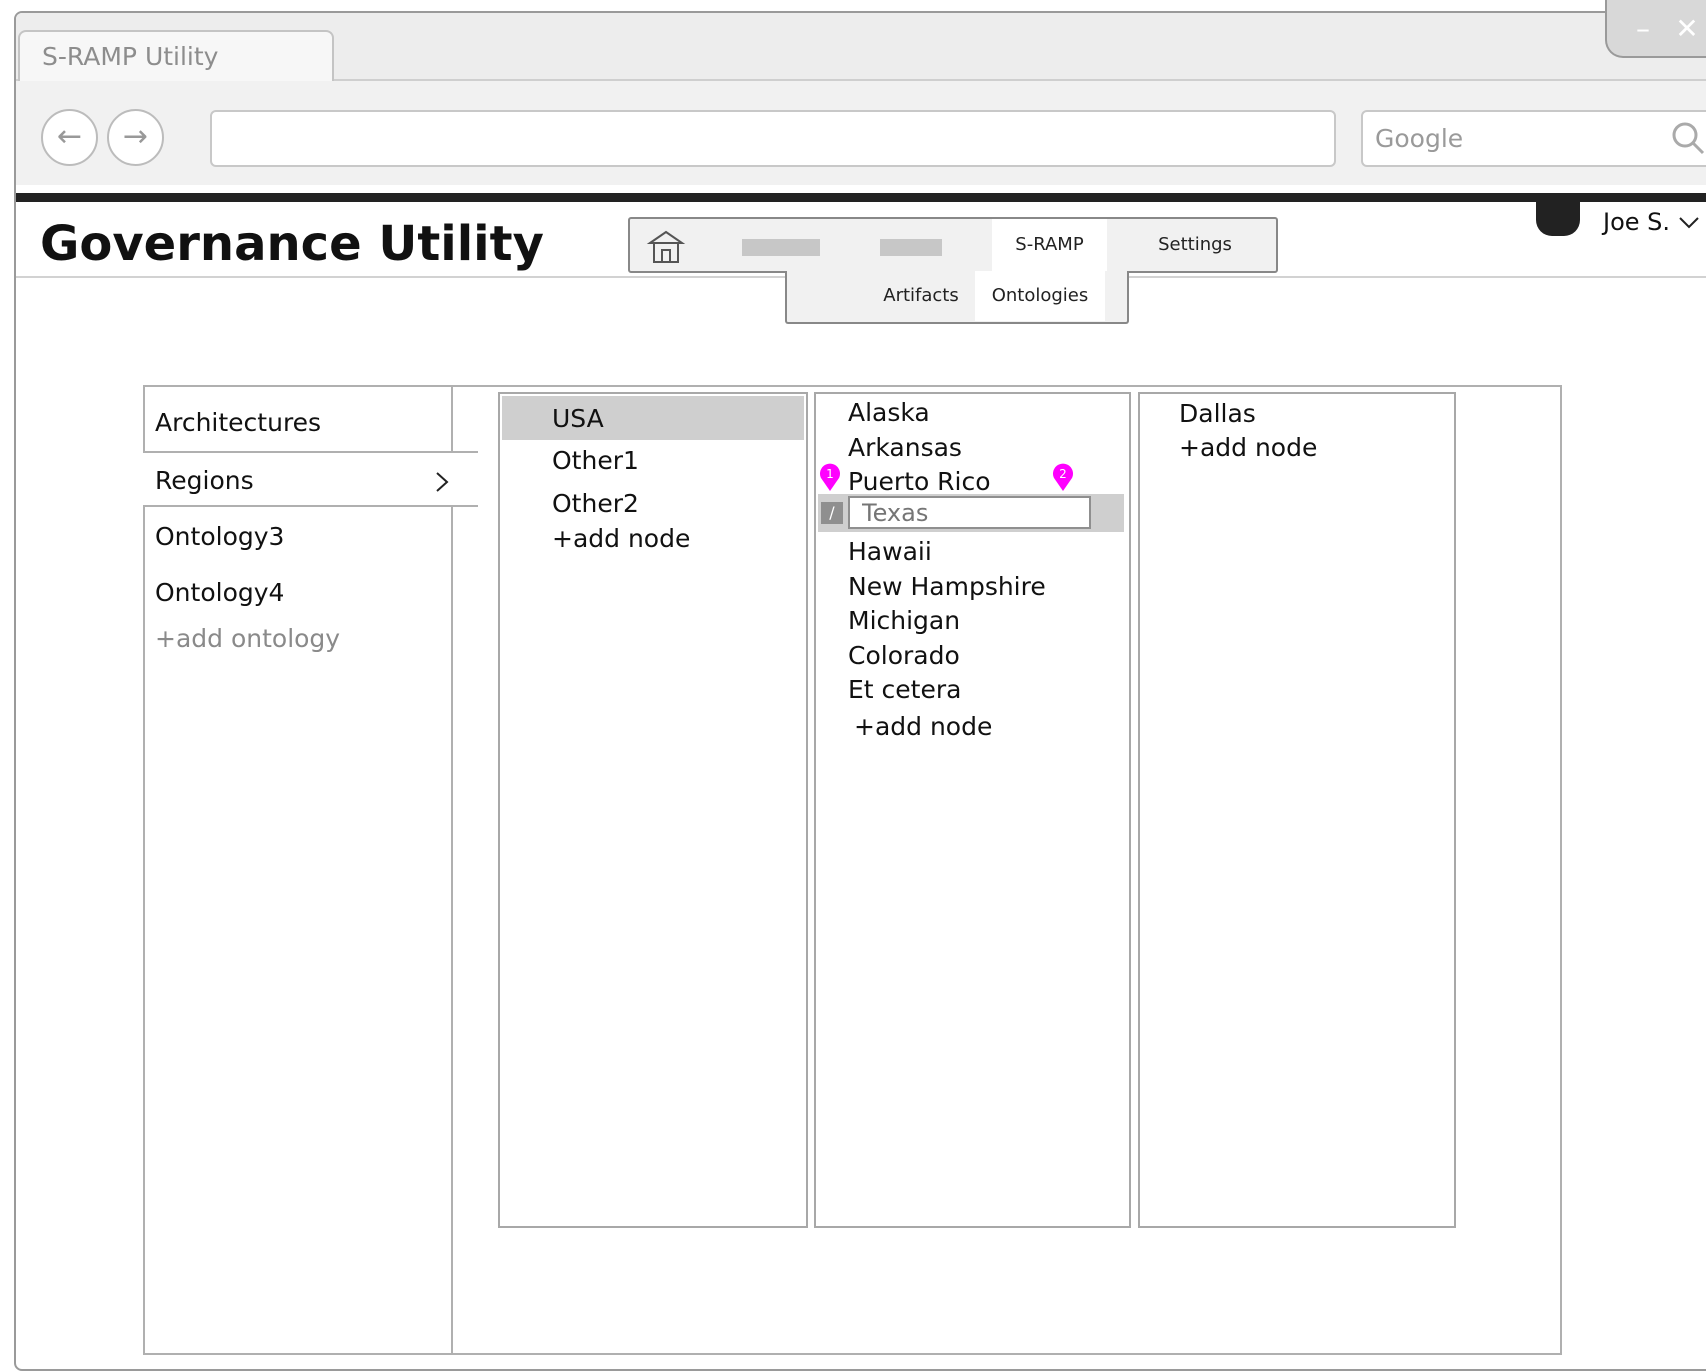 The image size is (1706, 1371). What do you see at coordinates (1558, 219) in the screenshot?
I see `user-notch` at bounding box center [1558, 219].